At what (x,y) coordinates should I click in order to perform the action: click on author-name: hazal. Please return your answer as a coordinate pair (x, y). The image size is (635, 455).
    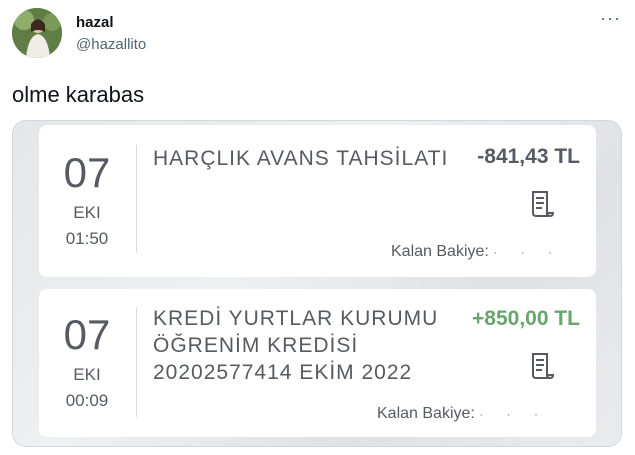
    Looking at the image, I should click on (95, 22).